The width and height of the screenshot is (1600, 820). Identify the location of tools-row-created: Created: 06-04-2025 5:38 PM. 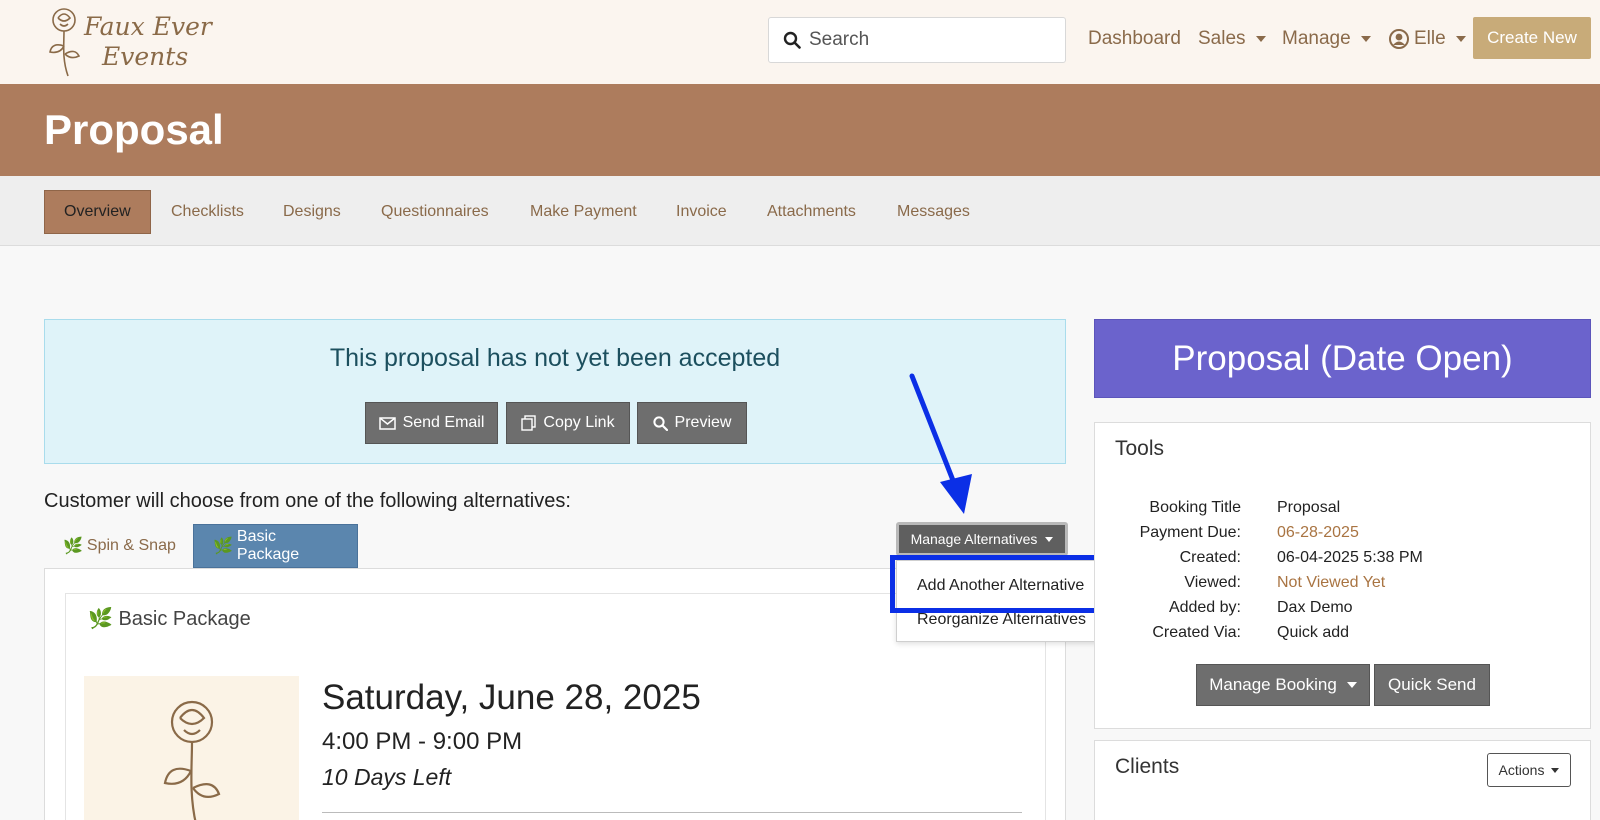
(1342, 561).